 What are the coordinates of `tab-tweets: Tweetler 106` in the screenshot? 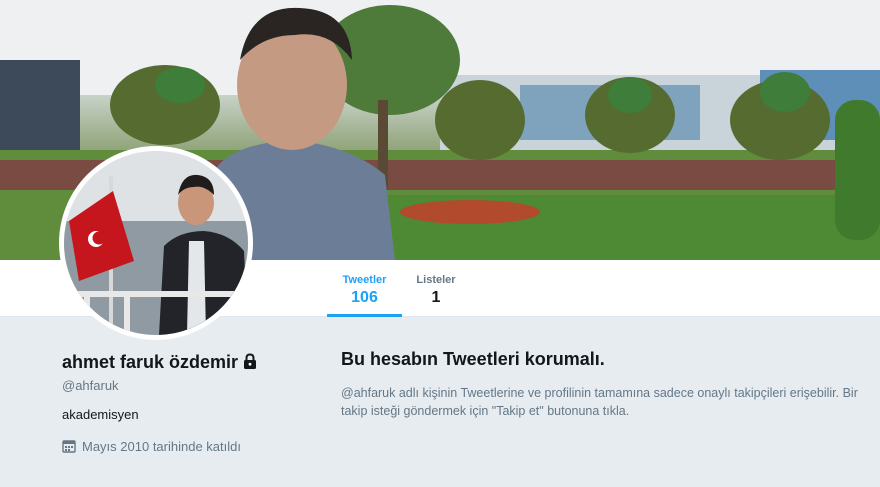 It's located at (364, 288).